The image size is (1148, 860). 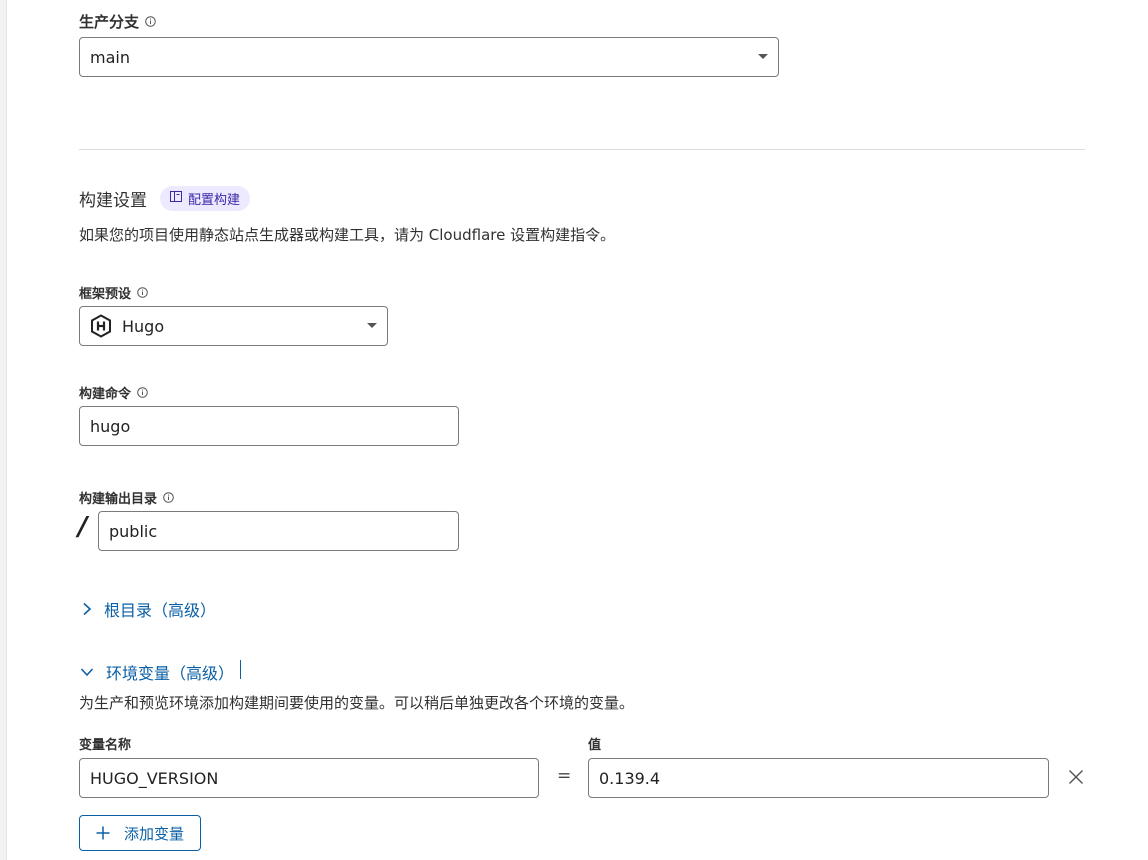 What do you see at coordinates (3, 430) in the screenshot?
I see `left-panel-edge` at bounding box center [3, 430].